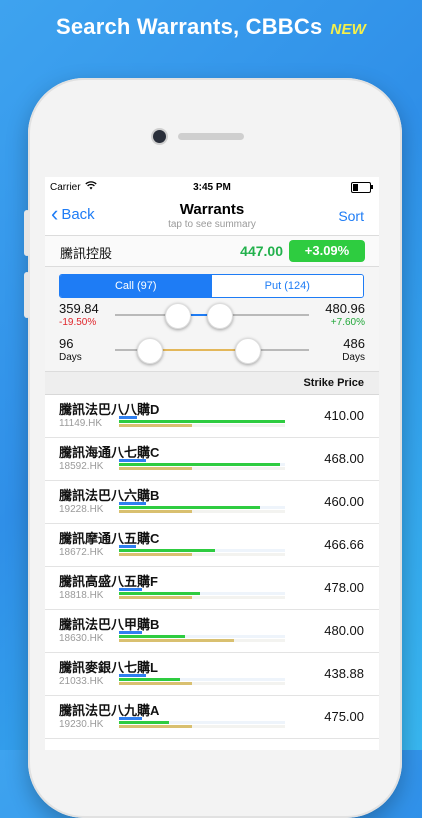 Image resolution: width=422 pixels, height=818 pixels. What do you see at coordinates (81, 638) in the screenshot?
I see `warrant-code: 18630.HK` at bounding box center [81, 638].